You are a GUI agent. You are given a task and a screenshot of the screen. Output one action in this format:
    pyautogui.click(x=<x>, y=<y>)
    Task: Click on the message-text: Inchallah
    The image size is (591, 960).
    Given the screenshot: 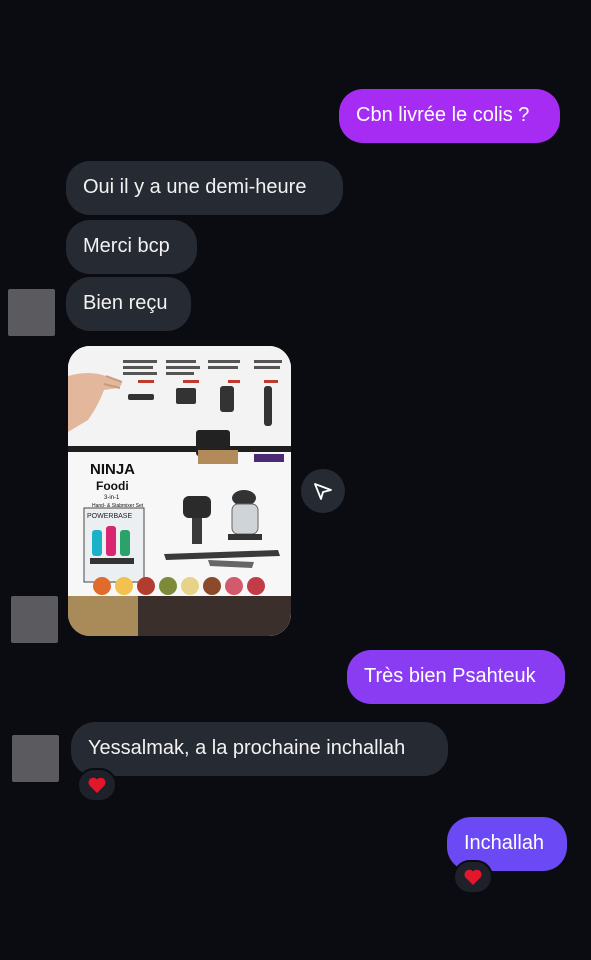 What is the action you would take?
    pyautogui.click(x=504, y=843)
    